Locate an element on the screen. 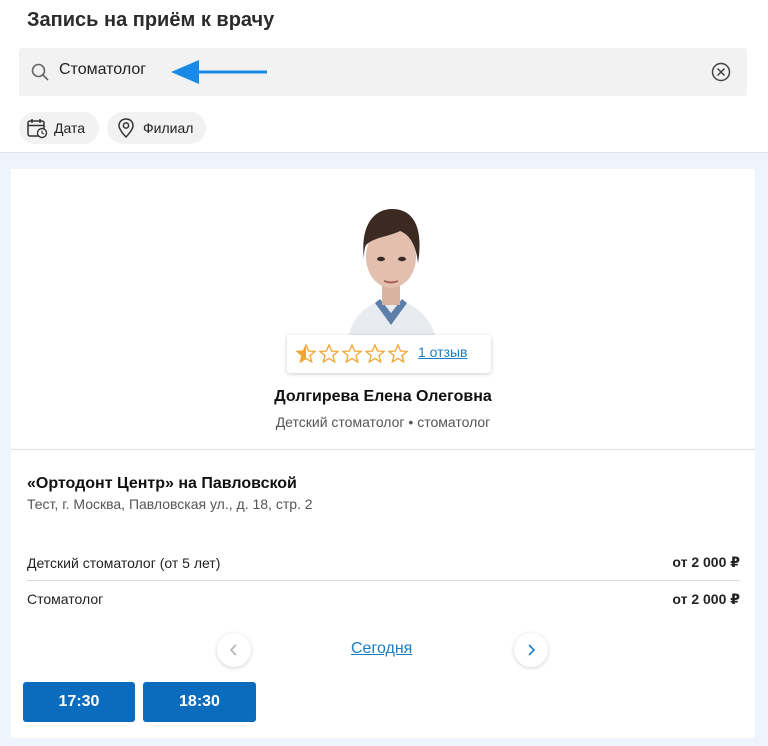  clinic-name: «Ортодонт Центр» на Павловской is located at coordinates (162, 483).